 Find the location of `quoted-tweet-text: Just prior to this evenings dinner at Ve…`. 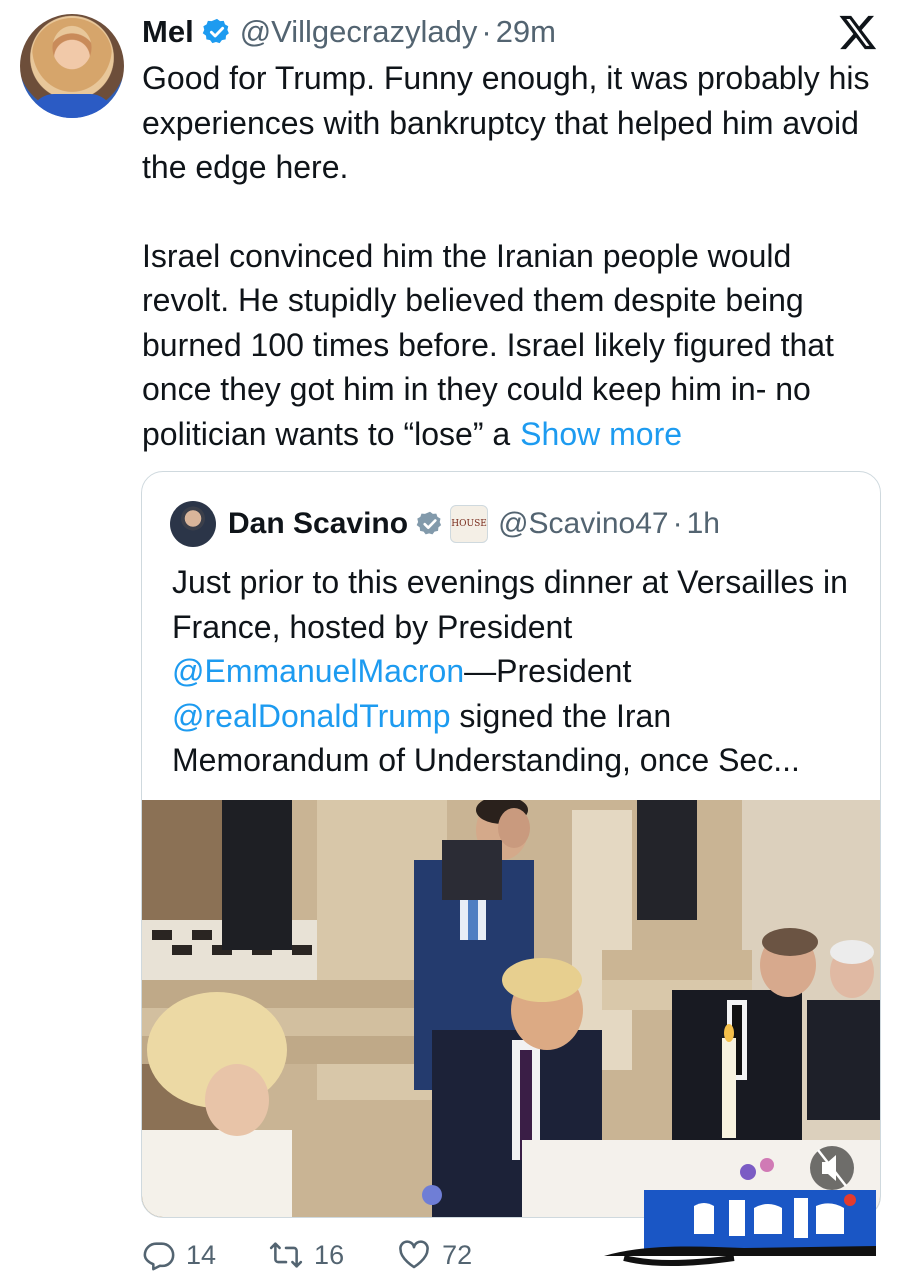

quoted-tweet-text: Just prior to this evenings dinner at Ve… is located at coordinates (510, 671).